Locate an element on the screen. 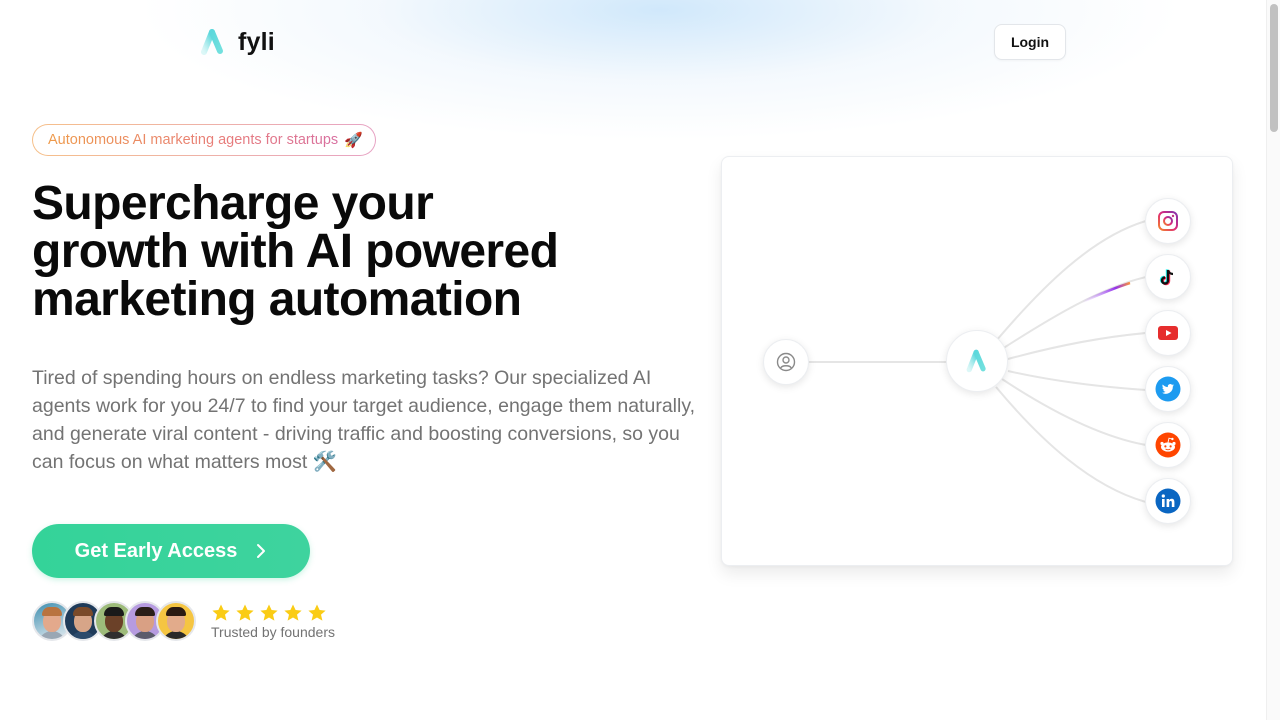  twitter-icon is located at coordinates (1168, 389).